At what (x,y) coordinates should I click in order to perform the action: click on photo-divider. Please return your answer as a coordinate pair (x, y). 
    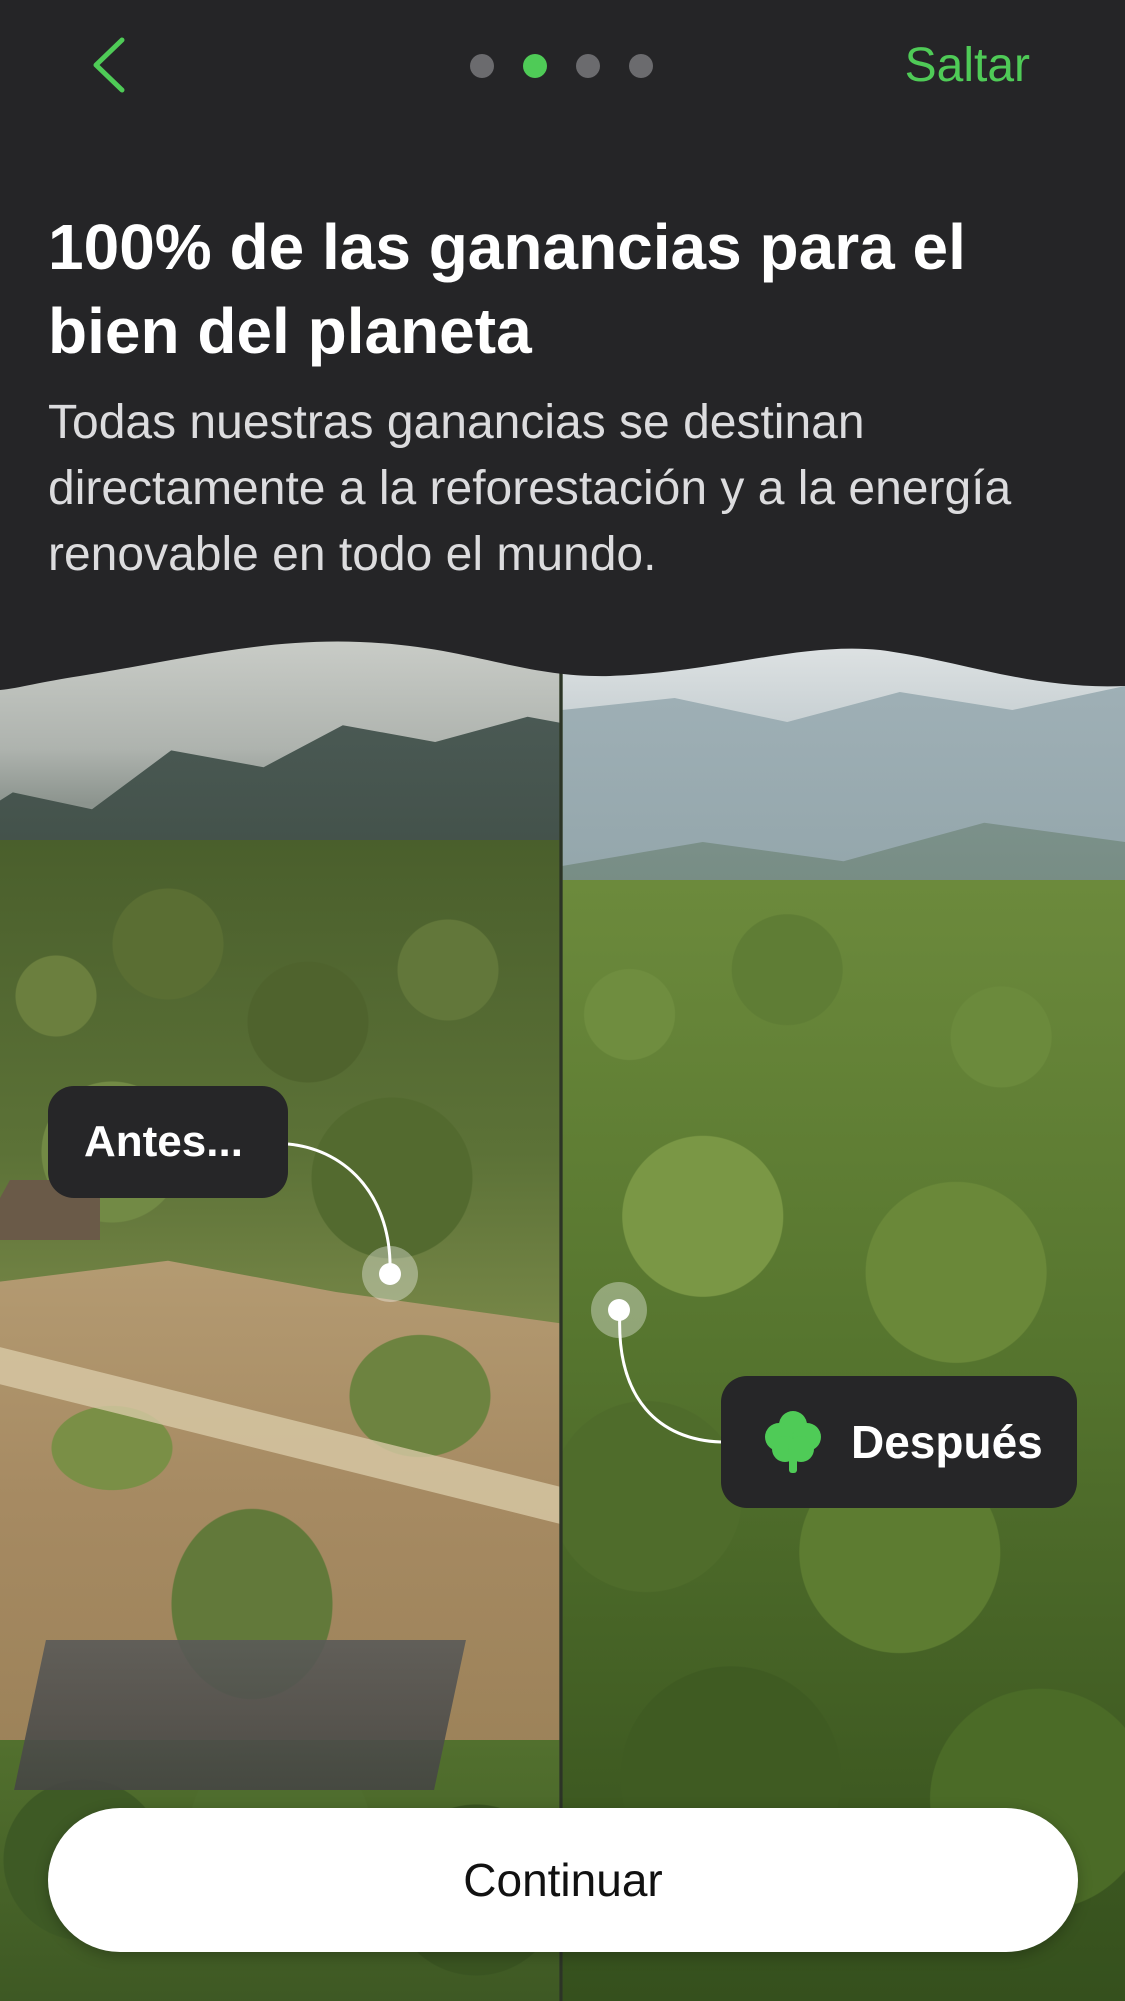
    Looking at the image, I should click on (561, 1320).